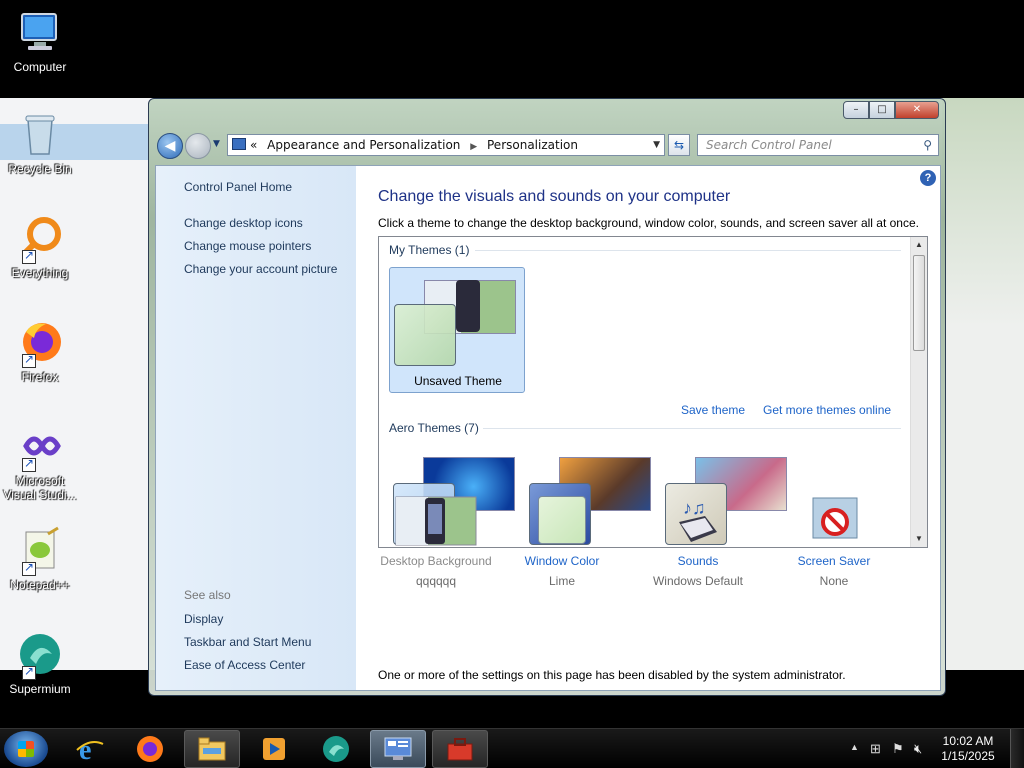  What do you see at coordinates (85, 749) in the screenshot?
I see `svg-text: e` at bounding box center [85, 749].